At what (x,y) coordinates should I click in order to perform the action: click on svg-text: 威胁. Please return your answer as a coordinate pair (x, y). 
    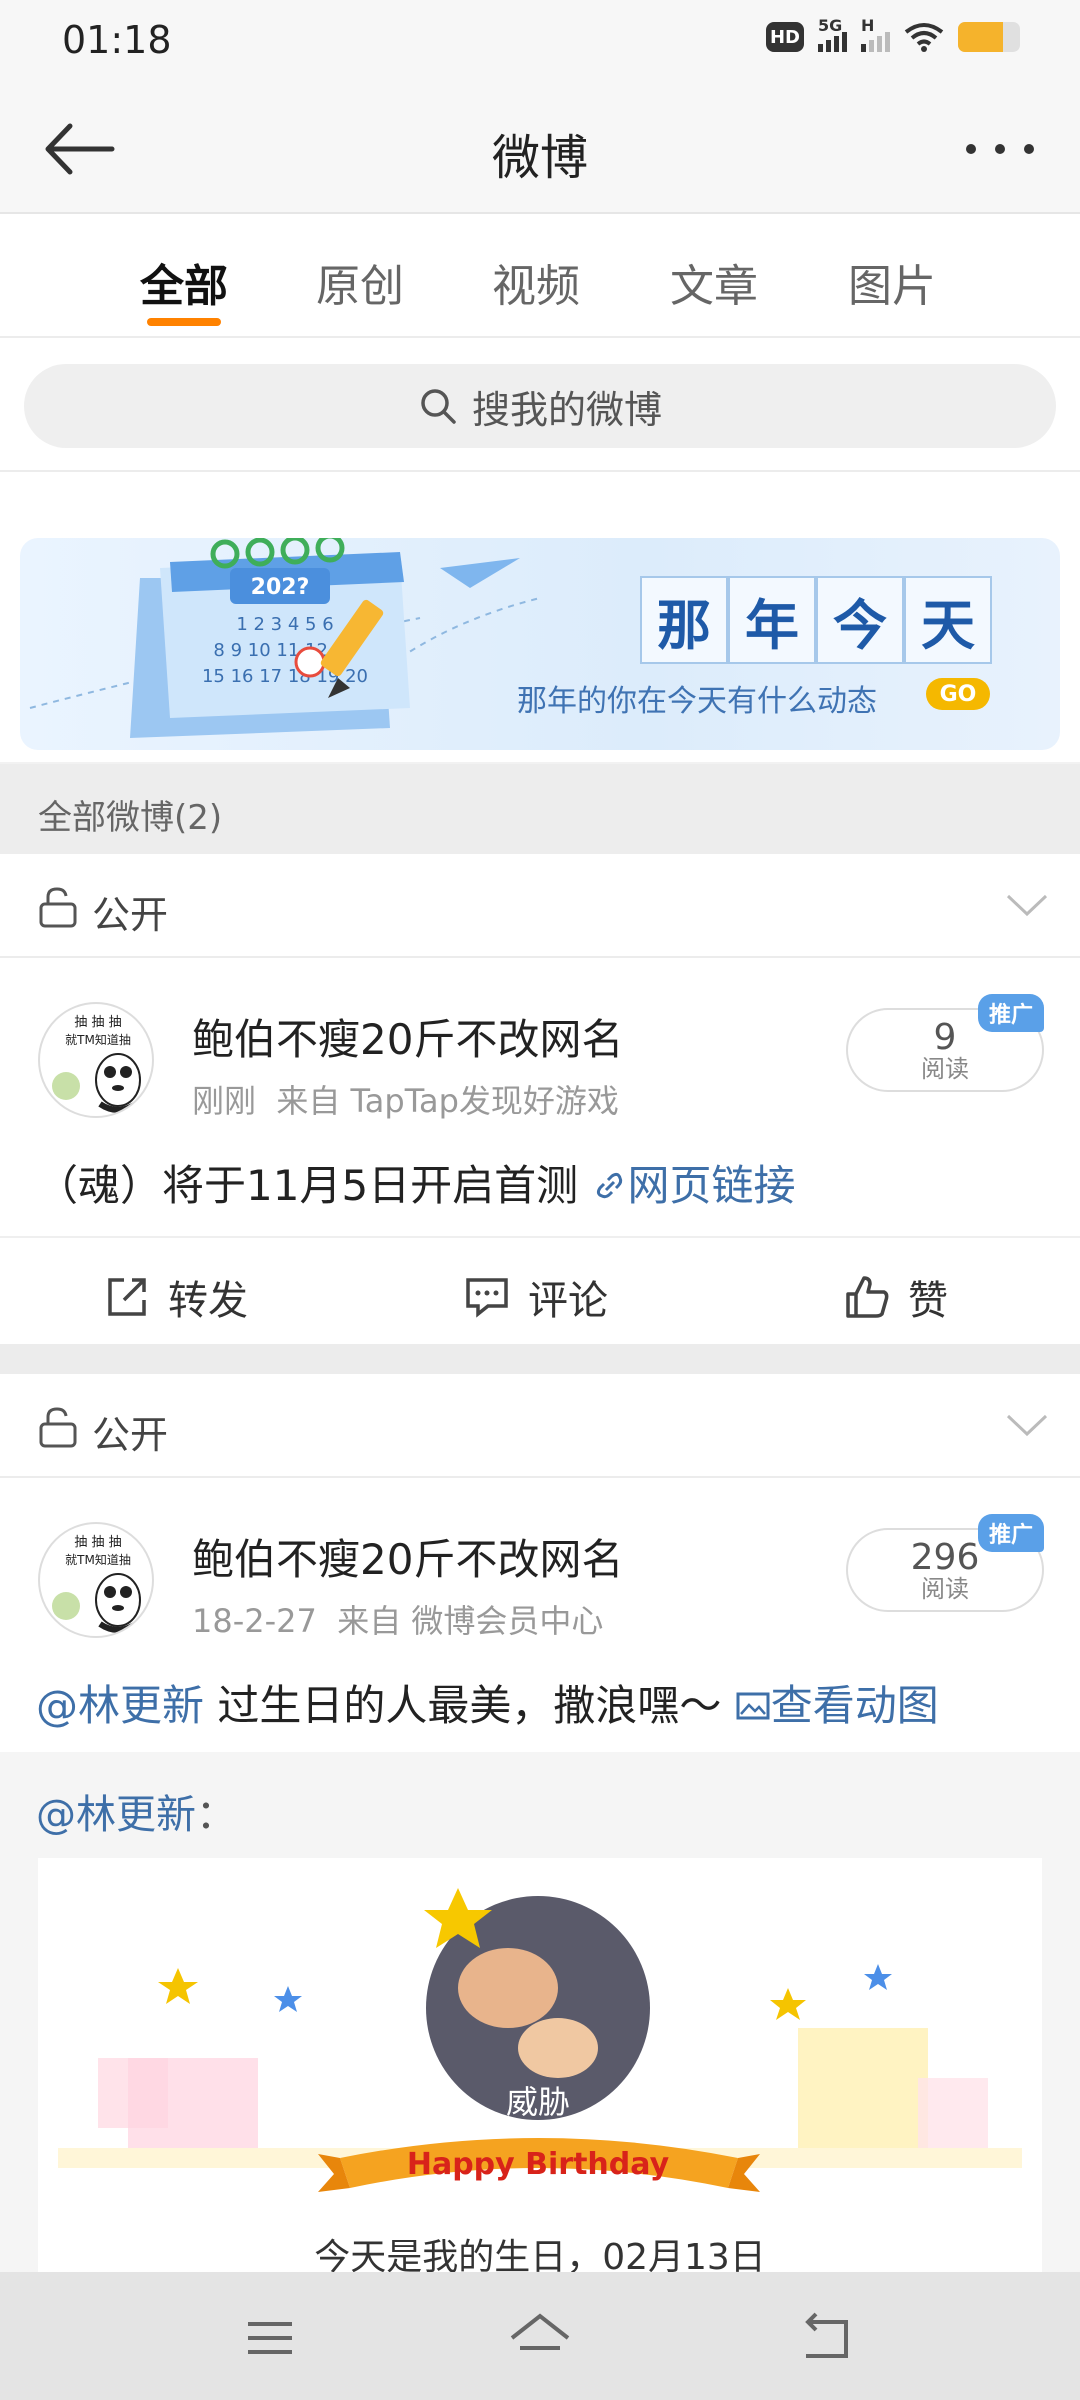
    Looking at the image, I should click on (538, 2102).